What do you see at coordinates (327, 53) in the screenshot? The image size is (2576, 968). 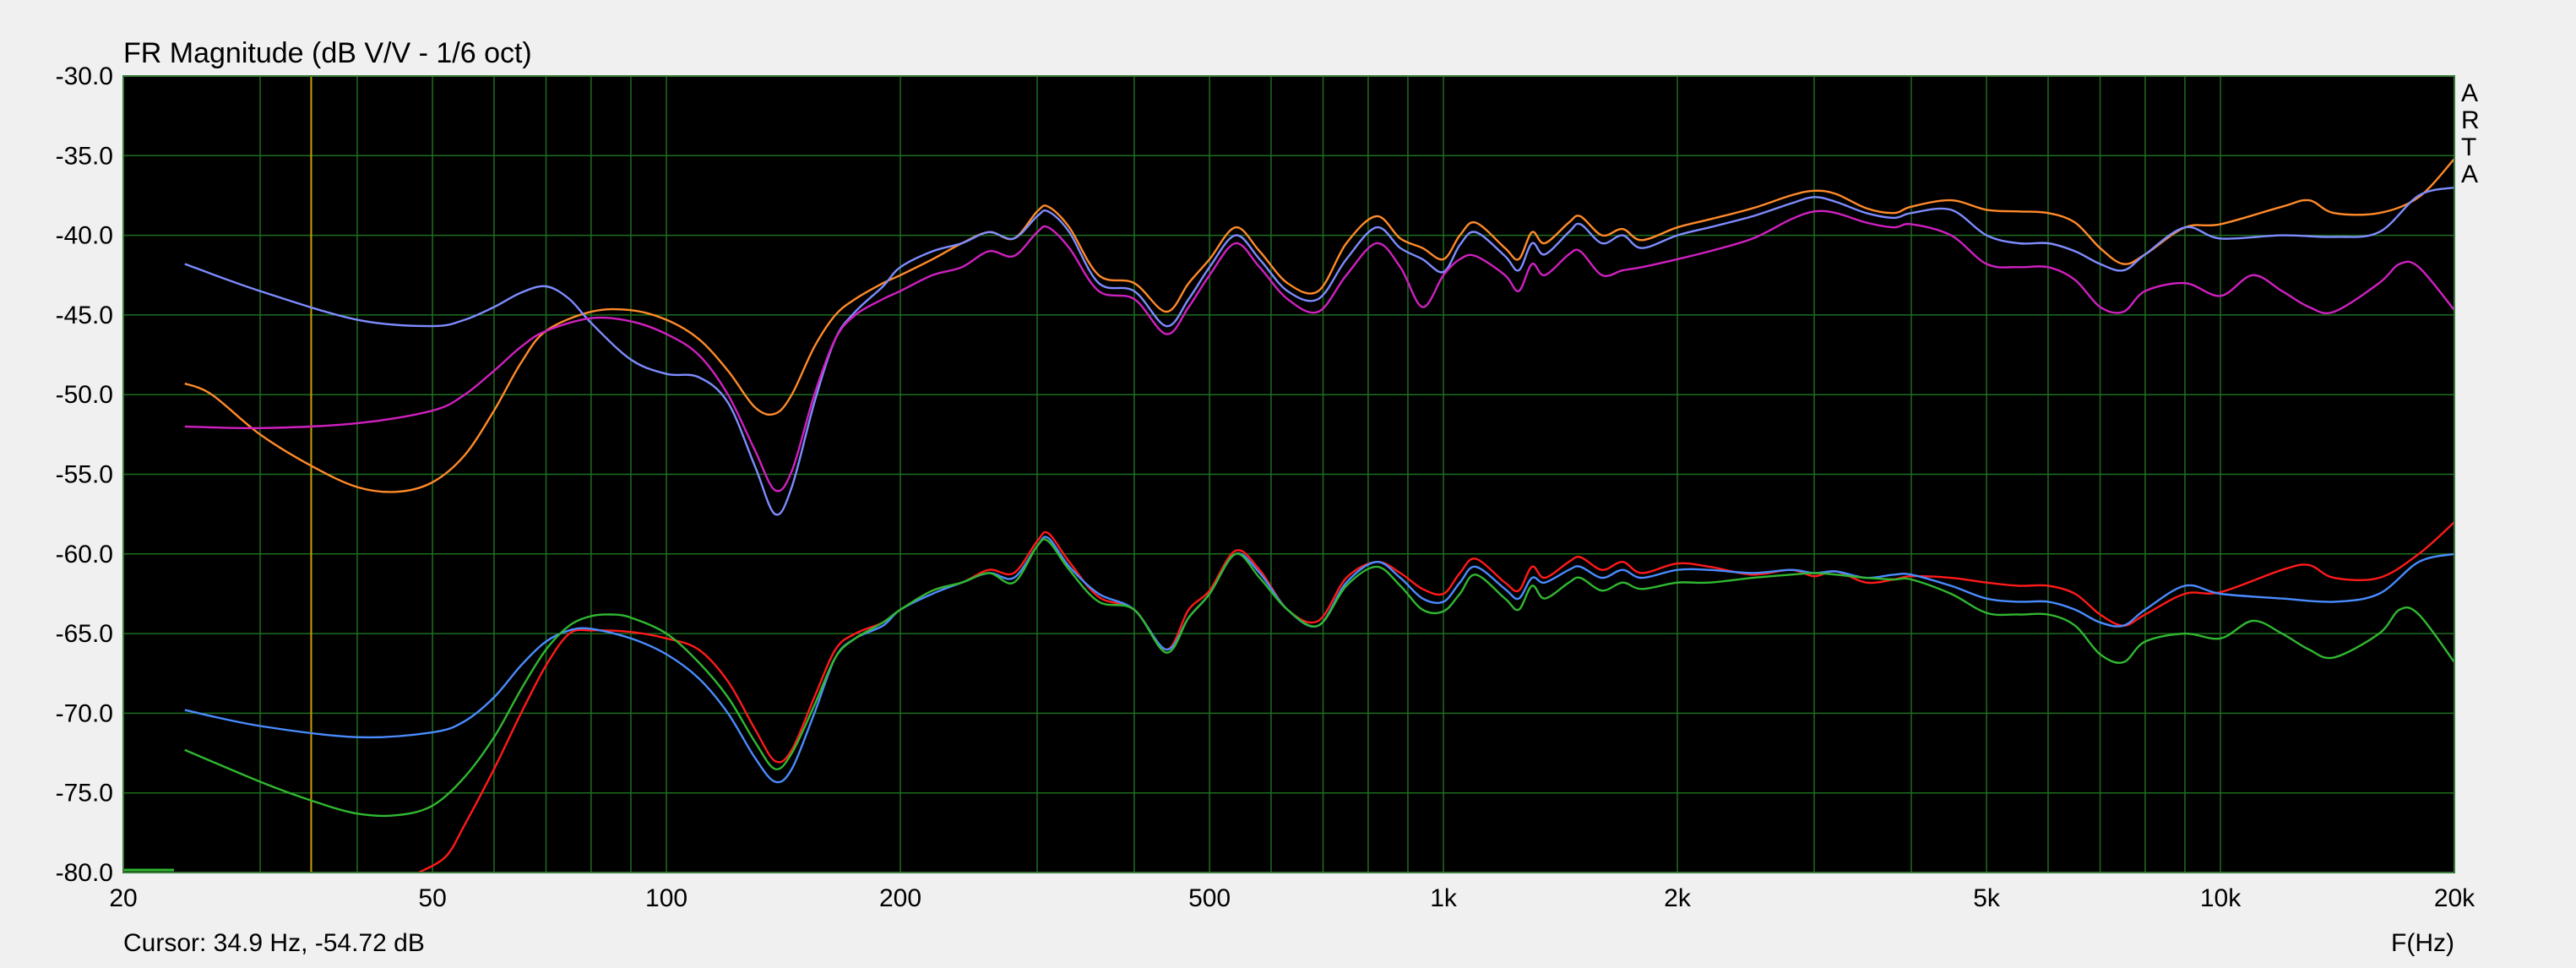 I see `chart-title: FR Magnitude (dB V/V - 1/6 oct)` at bounding box center [327, 53].